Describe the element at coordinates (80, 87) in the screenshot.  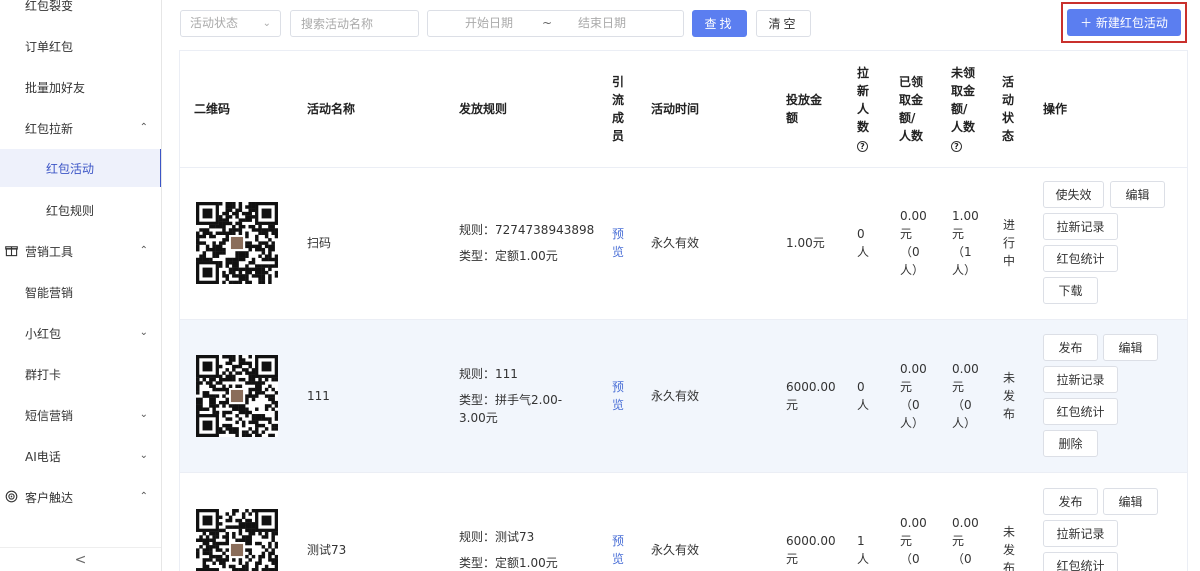
I see `sidebar-item-batch-add-friends: 批量加好友` at that location.